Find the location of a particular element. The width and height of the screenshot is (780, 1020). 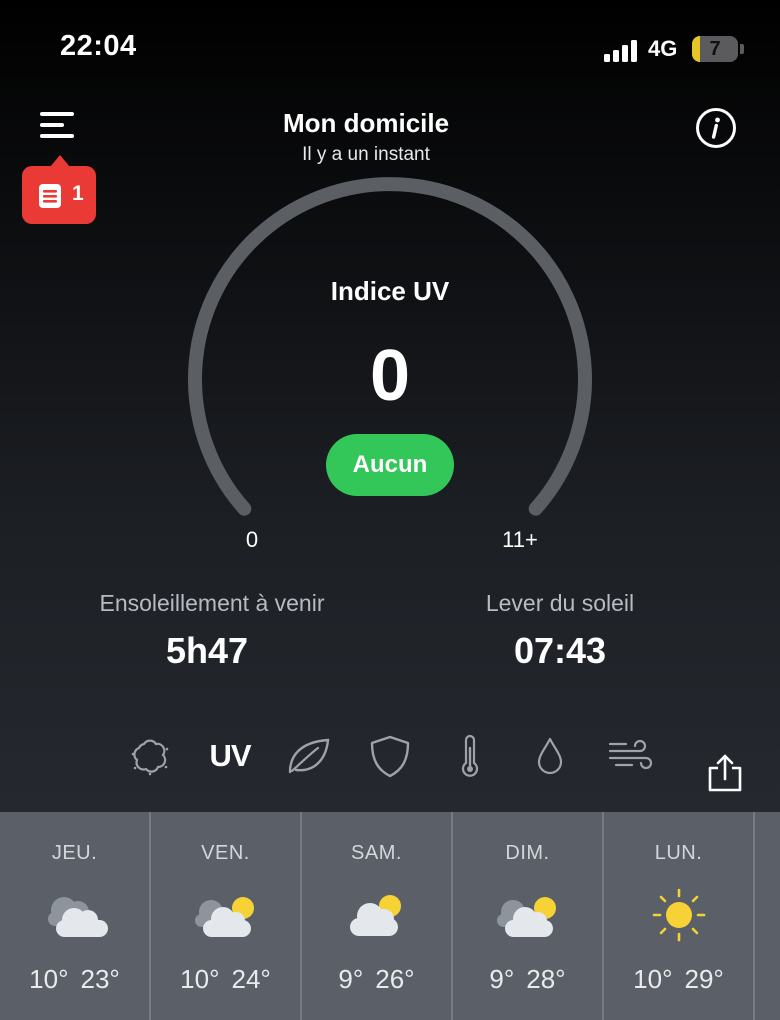

notifications-badge: 1 is located at coordinates (59, 189).